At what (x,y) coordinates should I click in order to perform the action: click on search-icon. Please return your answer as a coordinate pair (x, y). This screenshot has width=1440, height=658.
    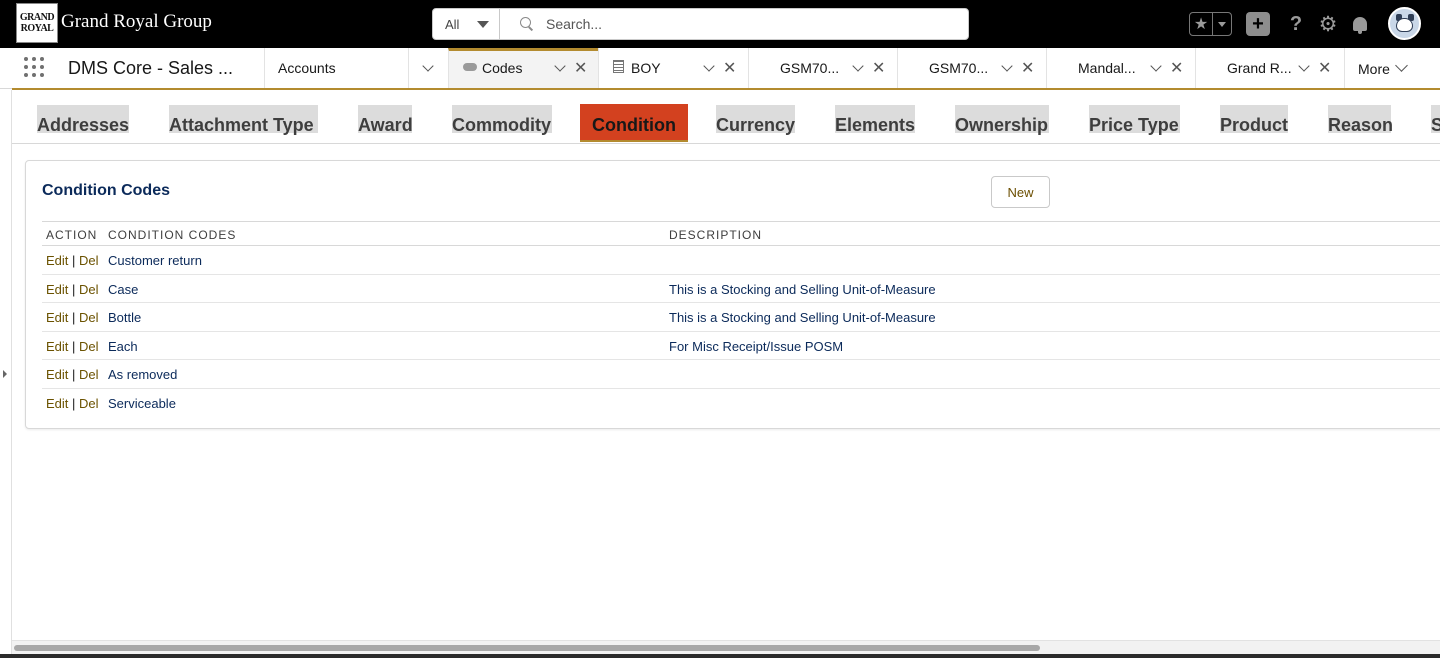
    Looking at the image, I should click on (527, 24).